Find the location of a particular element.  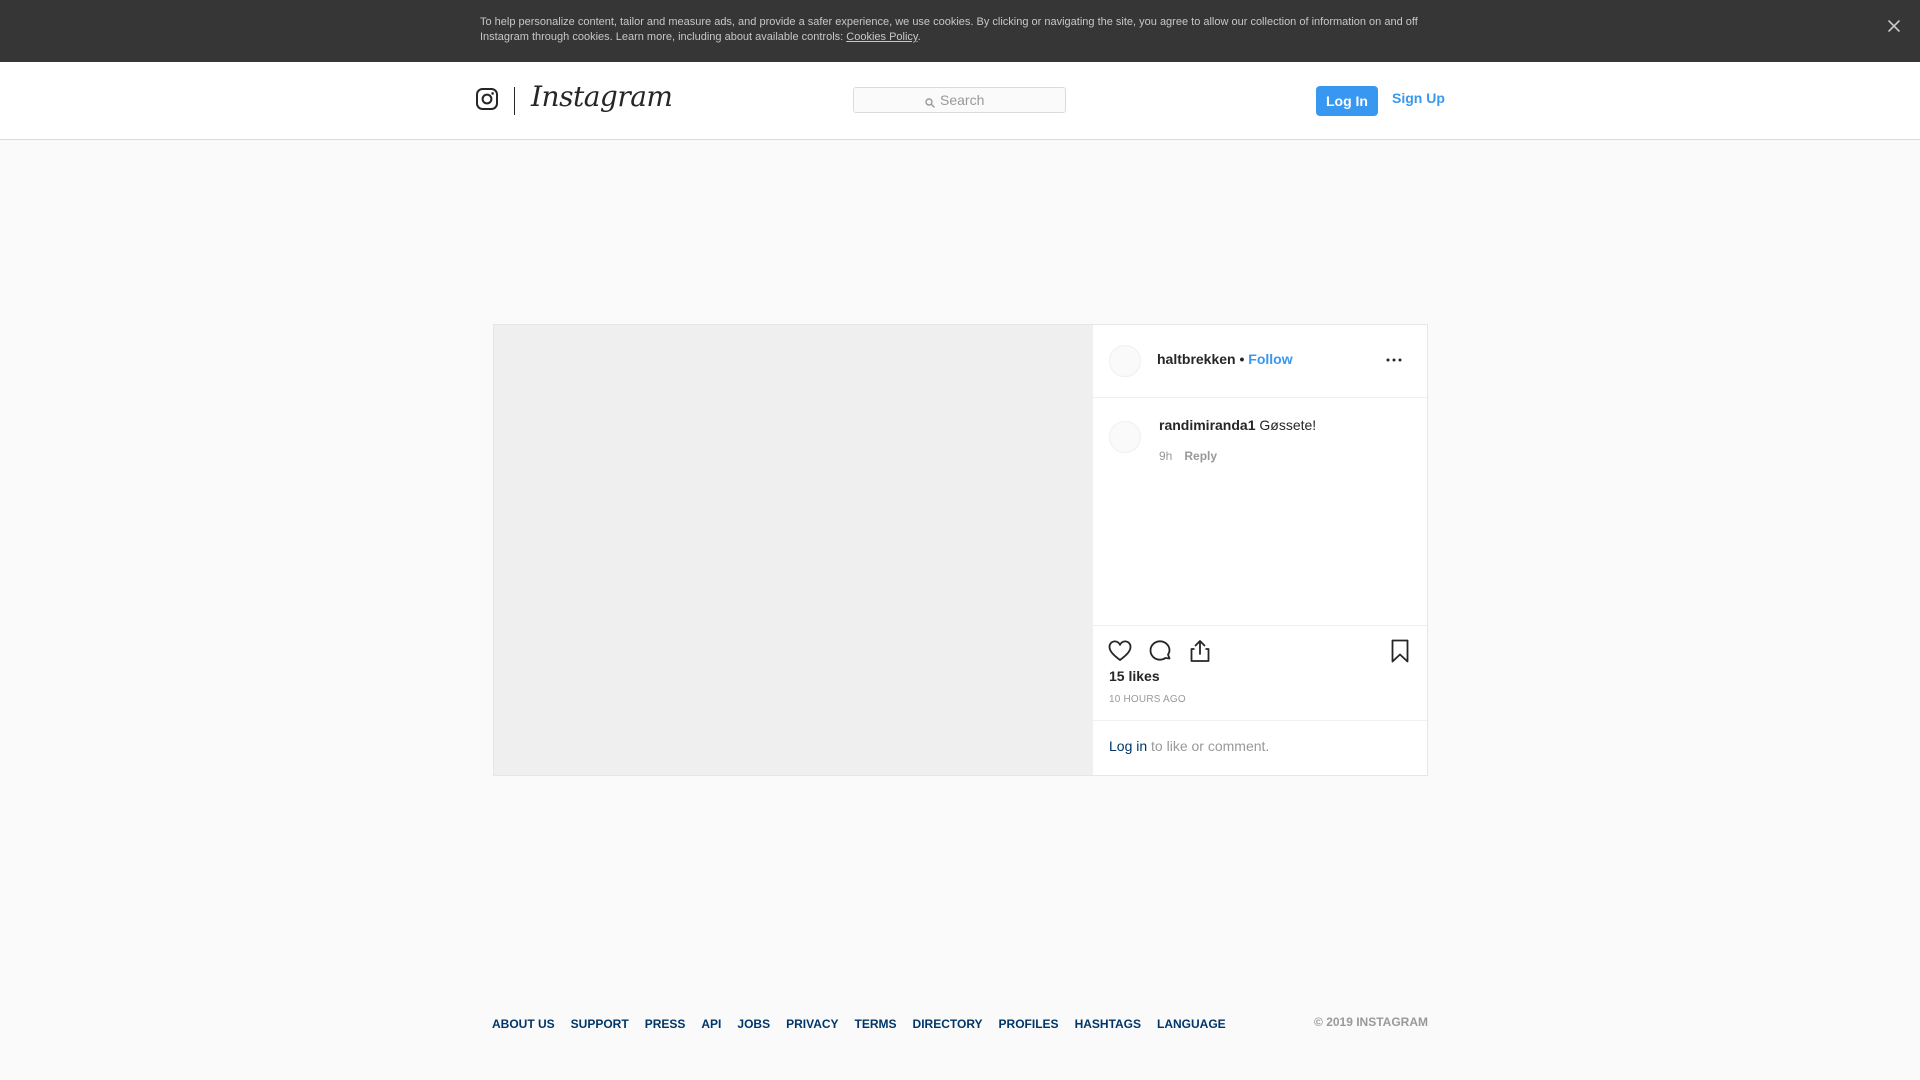

search-input is located at coordinates (1000, 100).